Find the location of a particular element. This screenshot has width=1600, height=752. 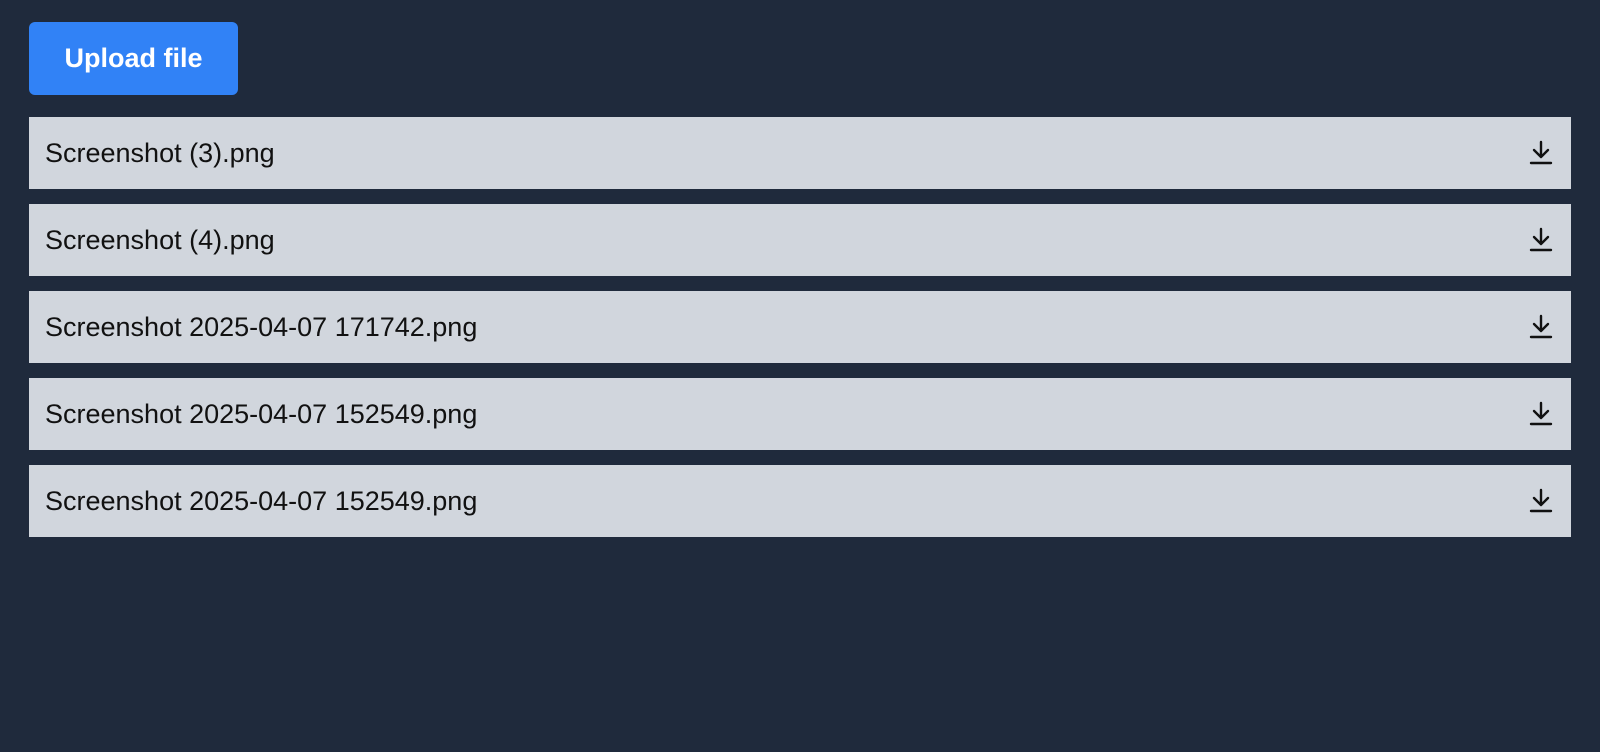

file-list-item: Screenshot 2025-04-07 171742.png is located at coordinates (800, 327).